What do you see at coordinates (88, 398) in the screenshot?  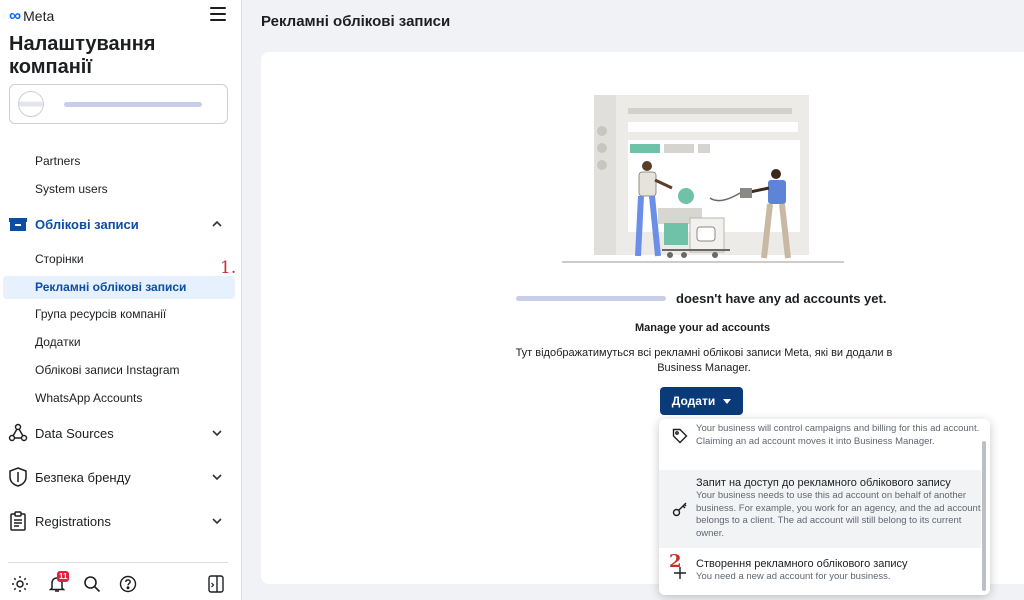 I see `sidebar-item-whatsapp-accounts: WhatsApp Accounts` at bounding box center [88, 398].